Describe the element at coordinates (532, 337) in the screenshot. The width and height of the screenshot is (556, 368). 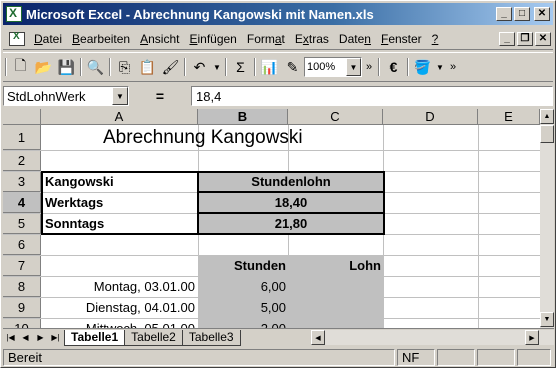
I see `scroll-right-icon: ▶` at that location.